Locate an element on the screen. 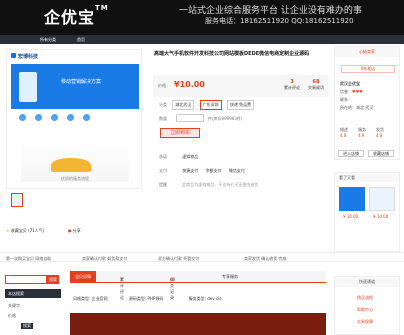 The image size is (404, 335). recommend-header: 看了又看 is located at coordinates (367, 177).